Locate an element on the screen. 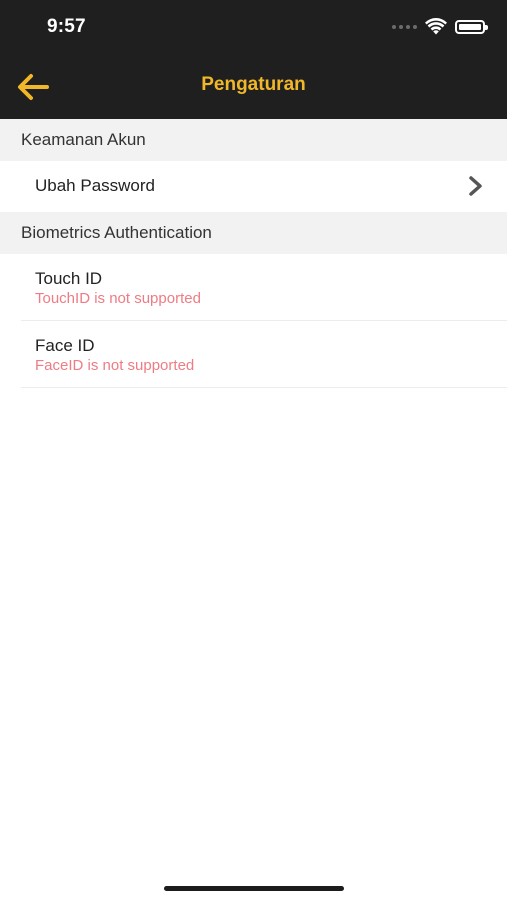  app-header: 9:57 Pengaturan is located at coordinates (253, 59).